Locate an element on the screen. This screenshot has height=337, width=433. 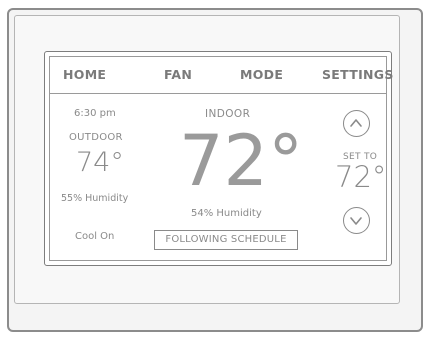
chevron-up-icon is located at coordinates (356, 123).